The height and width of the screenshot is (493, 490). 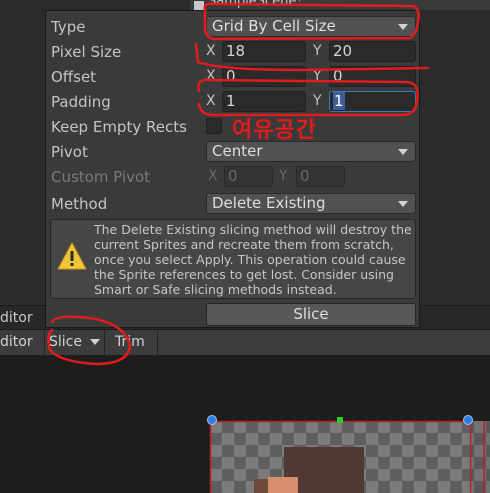 What do you see at coordinates (86, 52) in the screenshot?
I see `pixel-size-label: Pixel Size` at bounding box center [86, 52].